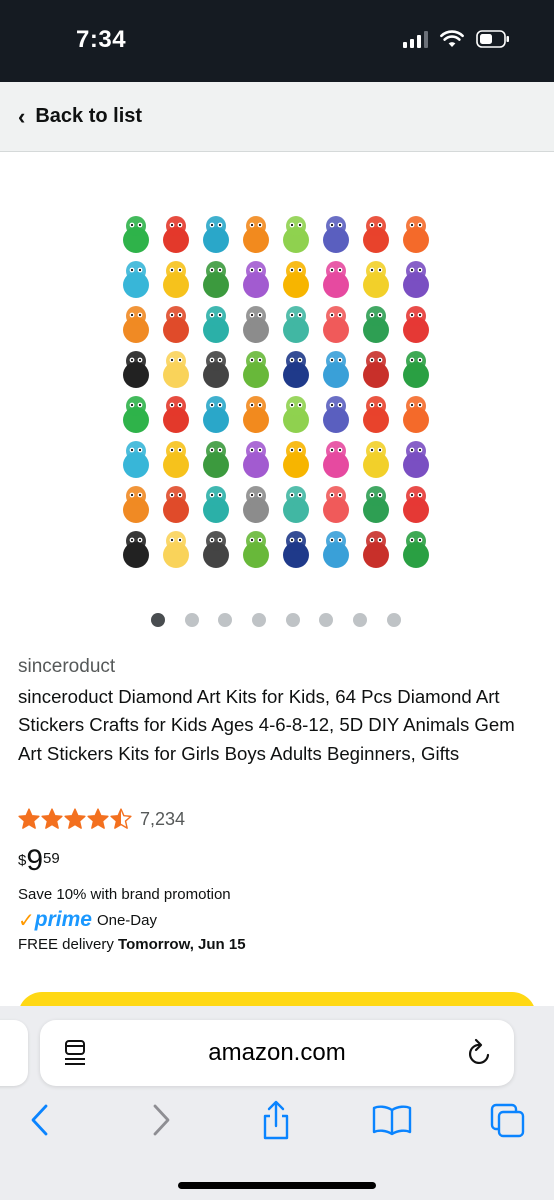 This screenshot has height=1200, width=554. I want to click on forward-icon, so click(161, 1120).